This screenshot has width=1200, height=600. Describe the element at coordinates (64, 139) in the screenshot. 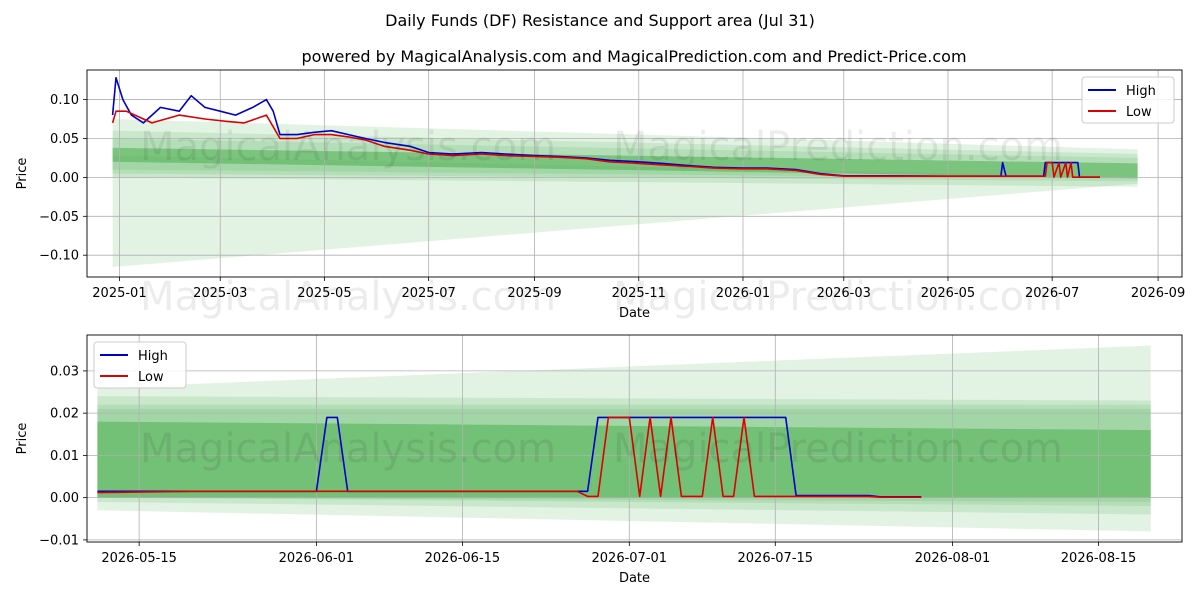

I see `y-tick-label: 0.05` at that location.